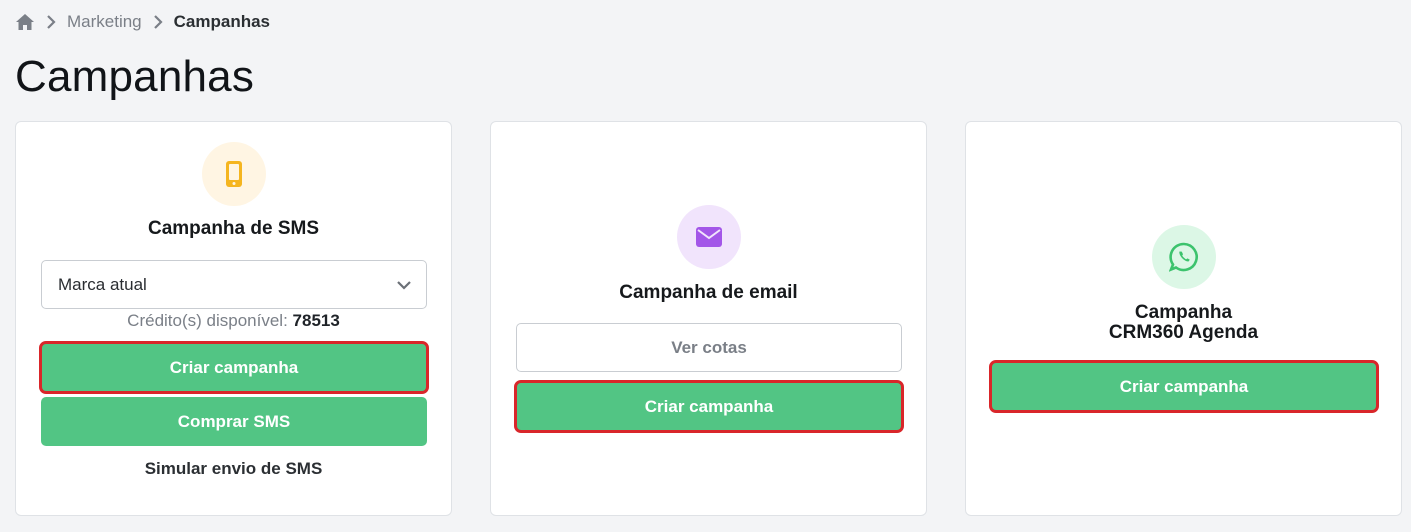 The image size is (1411, 532). What do you see at coordinates (234, 367) in the screenshot?
I see `sms-create-campaign-button: Criar campanha` at bounding box center [234, 367].